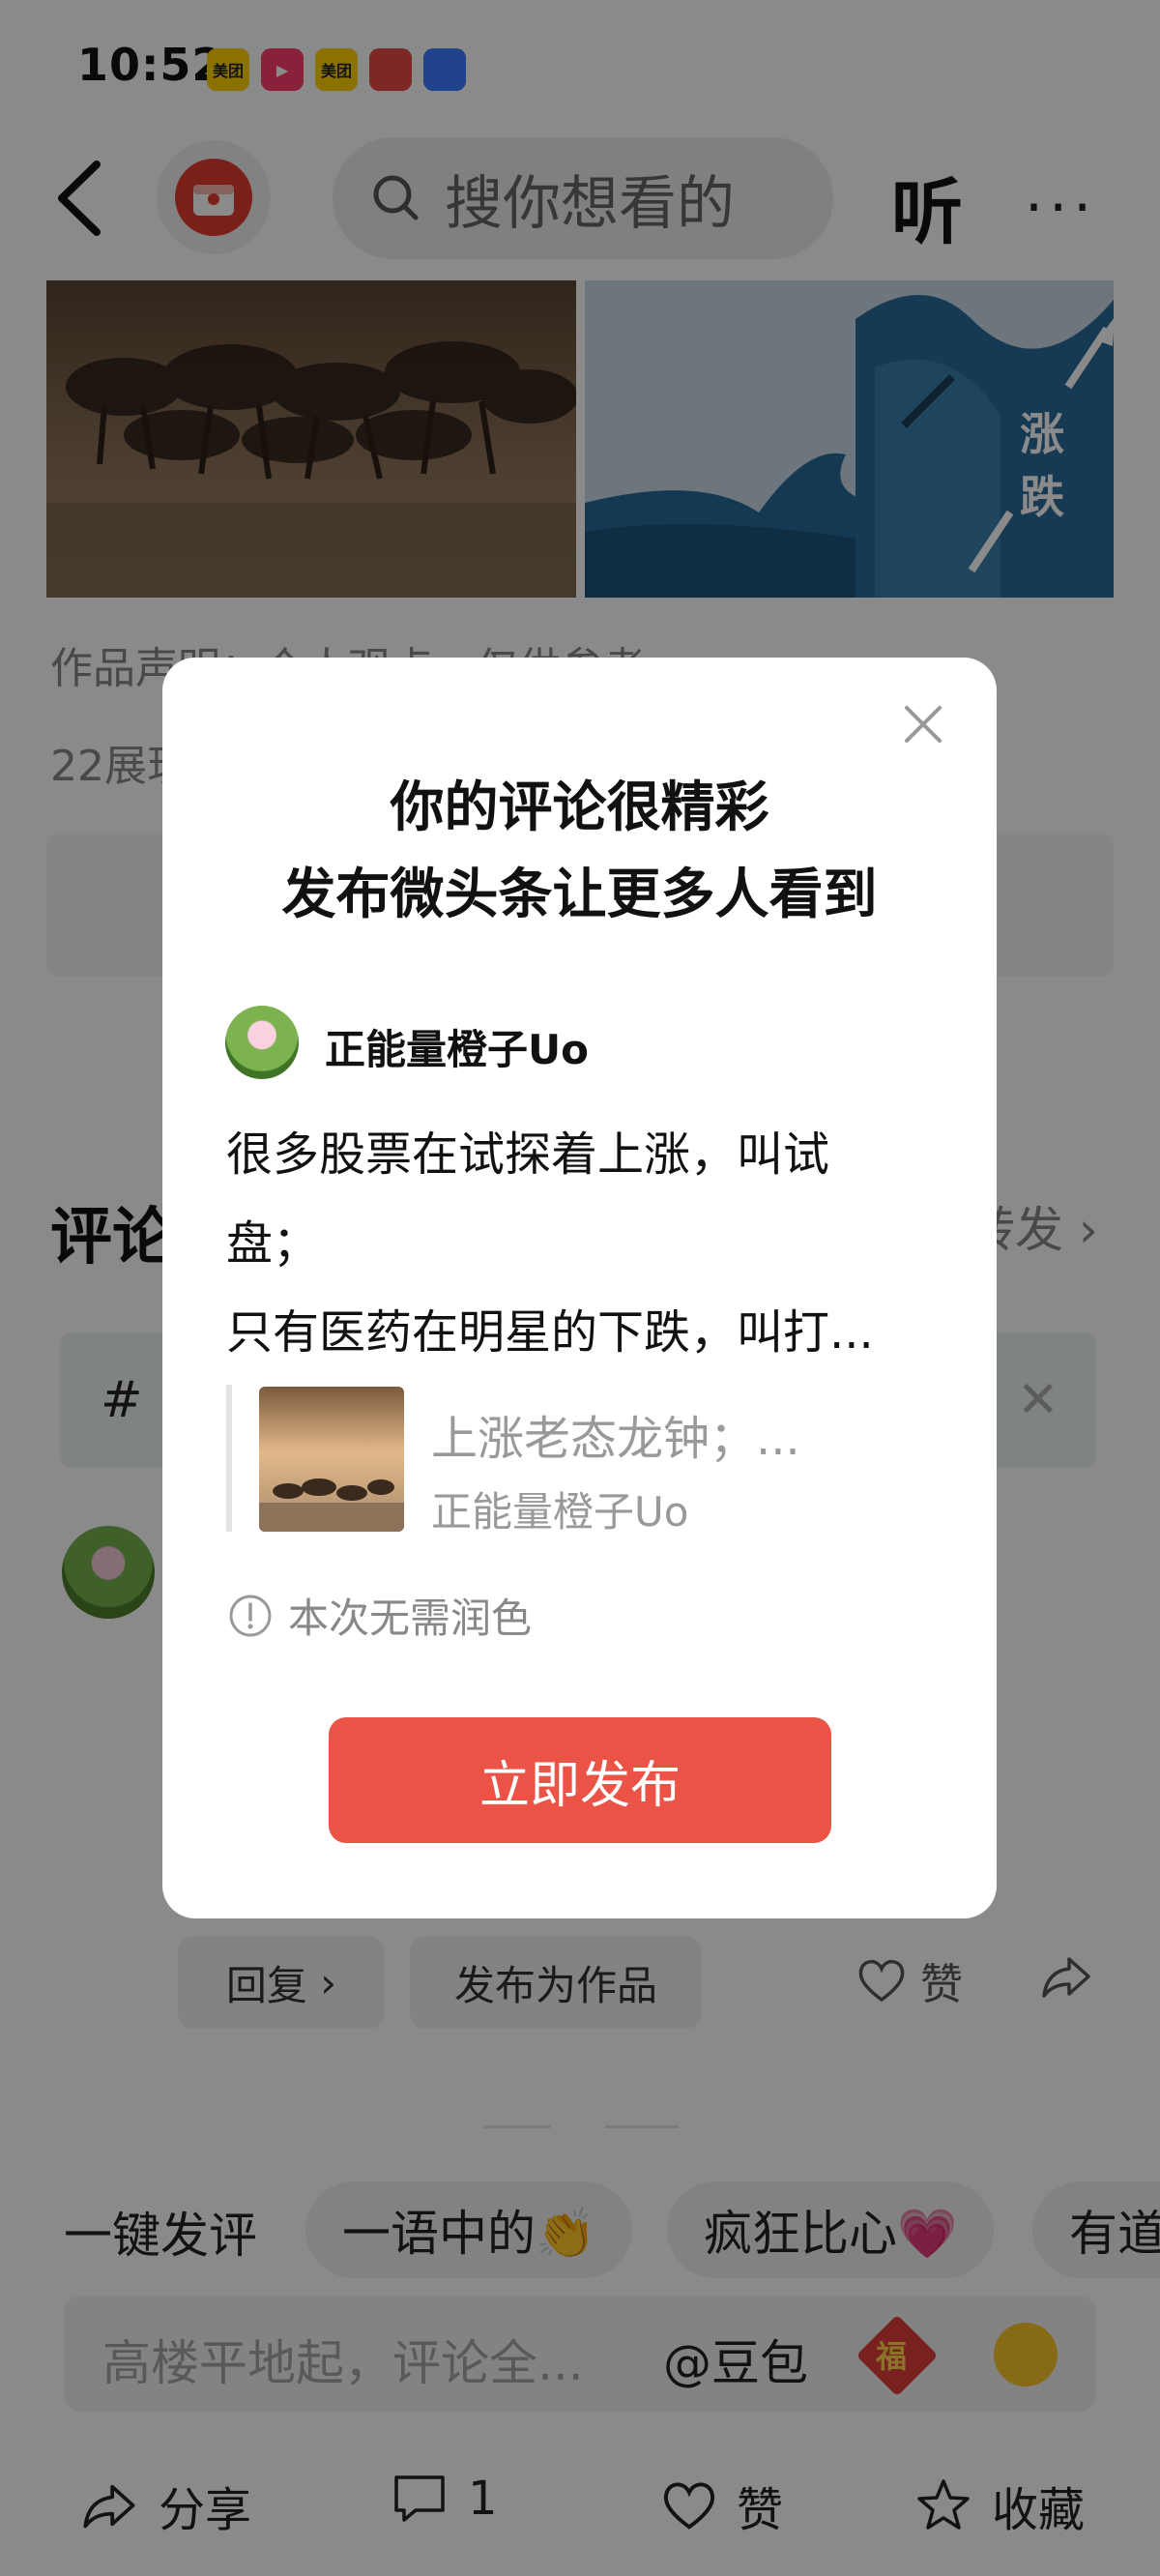  Describe the element at coordinates (411, 1618) in the screenshot. I see `polish-notice-text: 本次无需润色` at that location.